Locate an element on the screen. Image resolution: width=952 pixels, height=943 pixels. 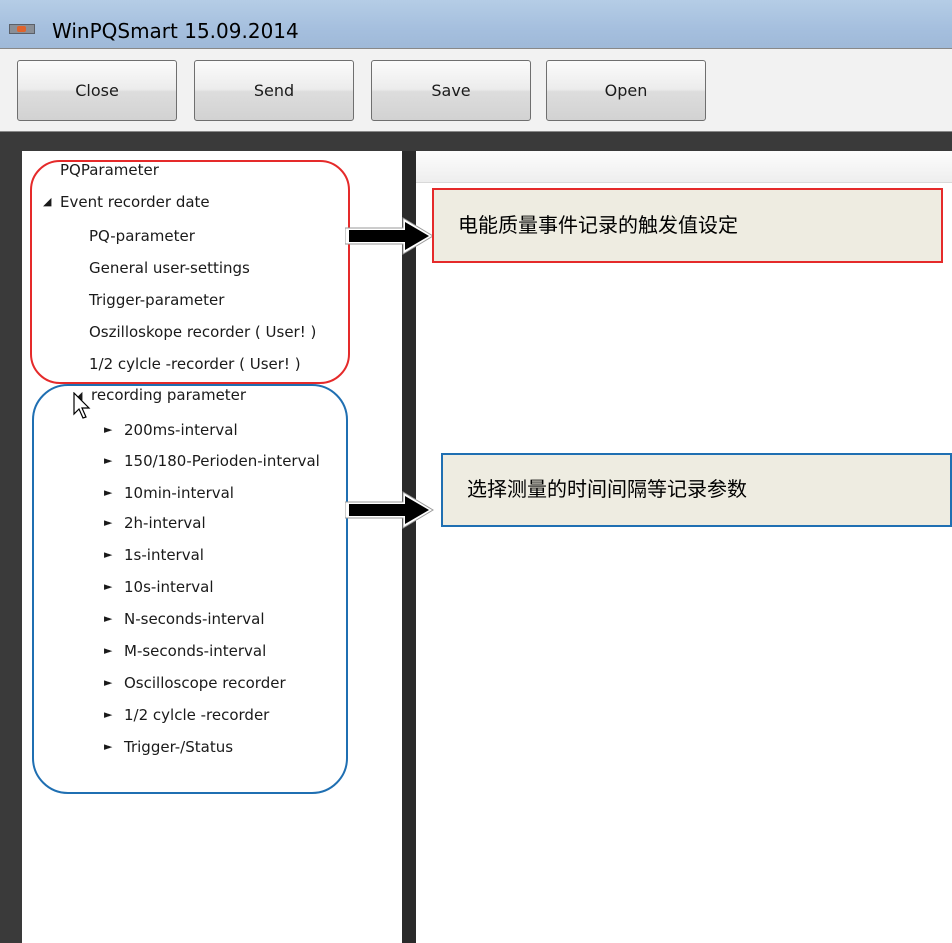
title-bar: WinPQSmart 15.09.2014 is located at coordinates (476, 24).